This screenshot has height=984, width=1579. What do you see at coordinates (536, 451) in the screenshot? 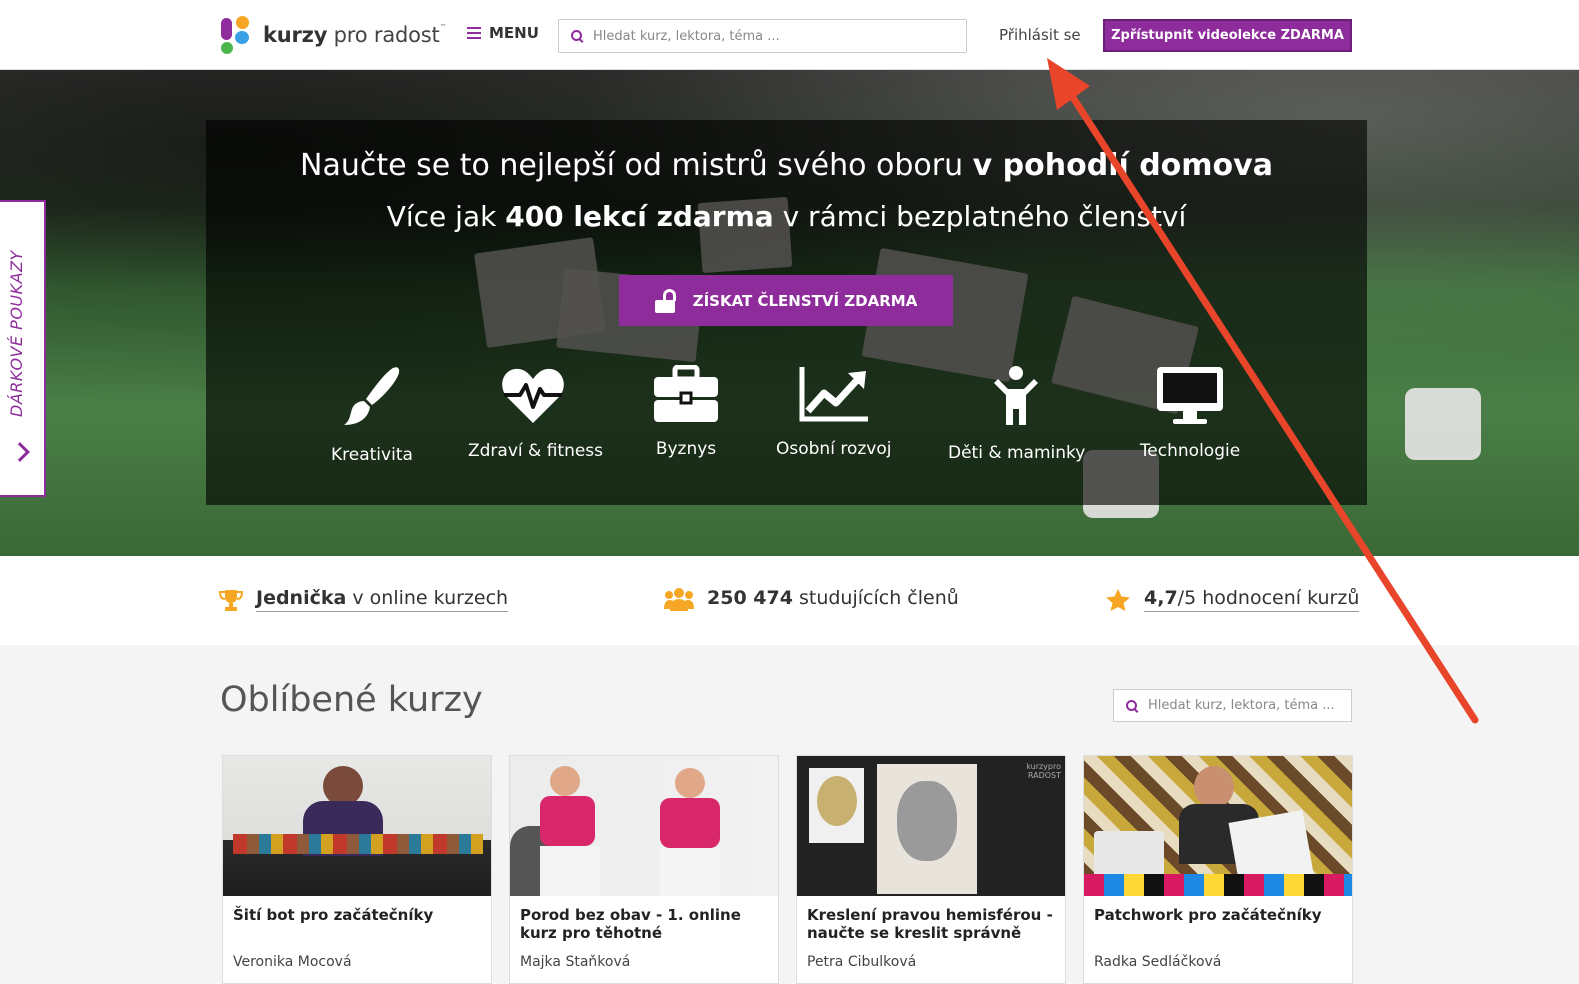
I see `category-label: Zdraví & fitness` at bounding box center [536, 451].